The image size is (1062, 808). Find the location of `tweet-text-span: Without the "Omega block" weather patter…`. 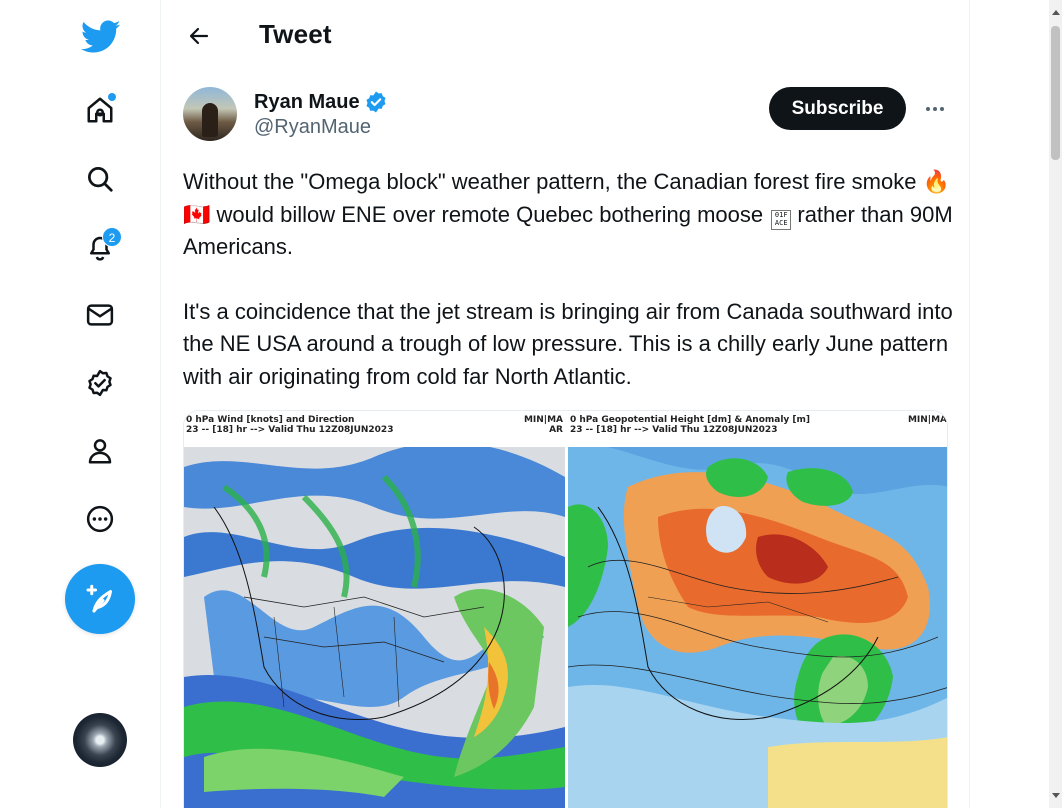

tweet-text-span: Without the "Omega block" weather patter… is located at coordinates (553, 181).